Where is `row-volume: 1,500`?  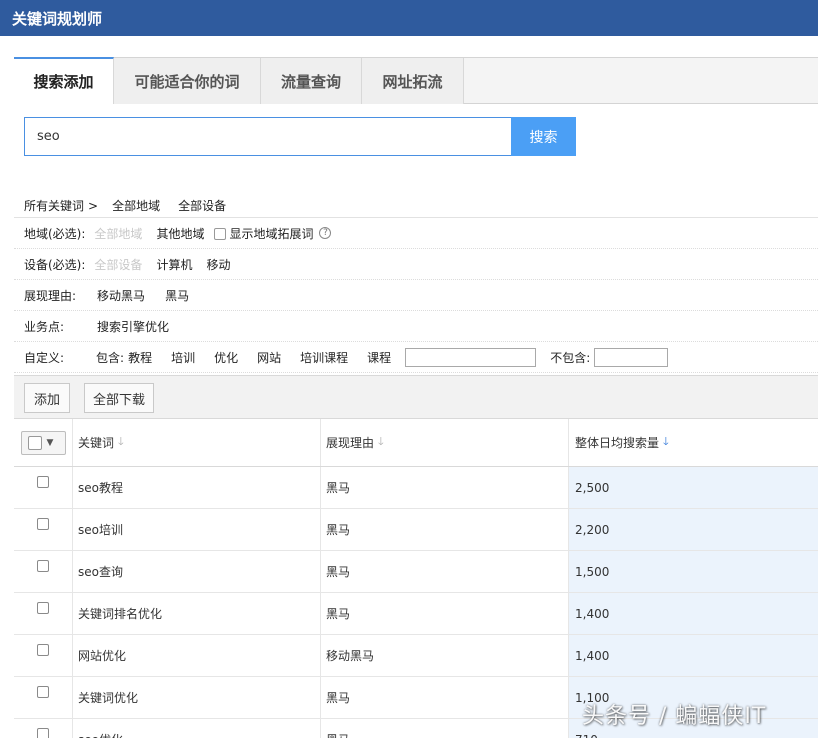
row-volume: 1,500 is located at coordinates (693, 571).